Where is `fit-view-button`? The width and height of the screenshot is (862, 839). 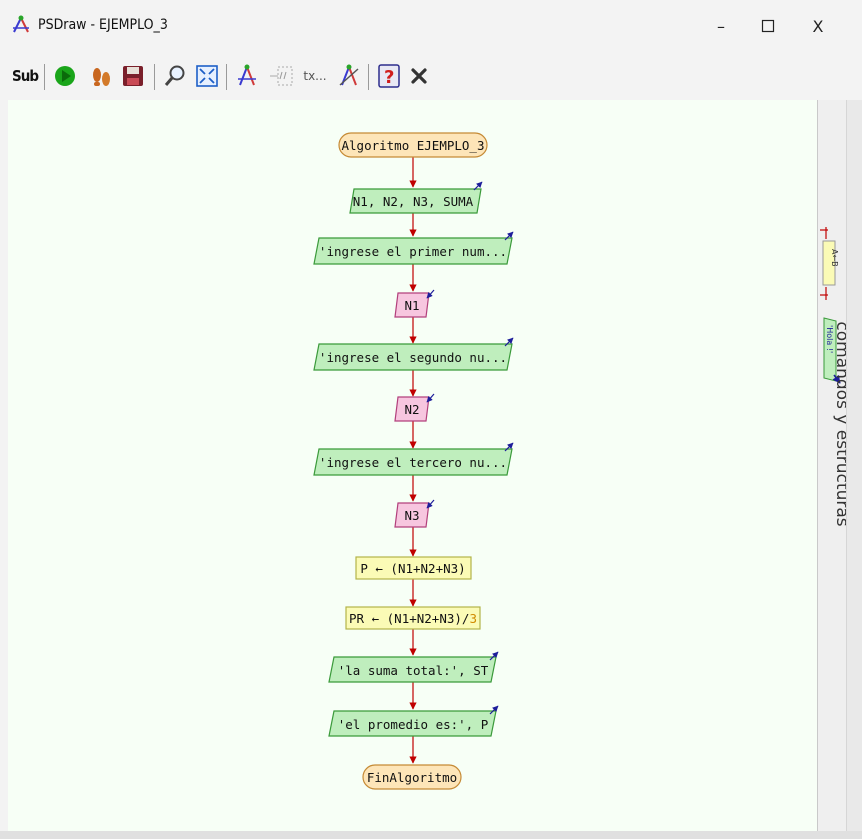
fit-view-button is located at coordinates (207, 76).